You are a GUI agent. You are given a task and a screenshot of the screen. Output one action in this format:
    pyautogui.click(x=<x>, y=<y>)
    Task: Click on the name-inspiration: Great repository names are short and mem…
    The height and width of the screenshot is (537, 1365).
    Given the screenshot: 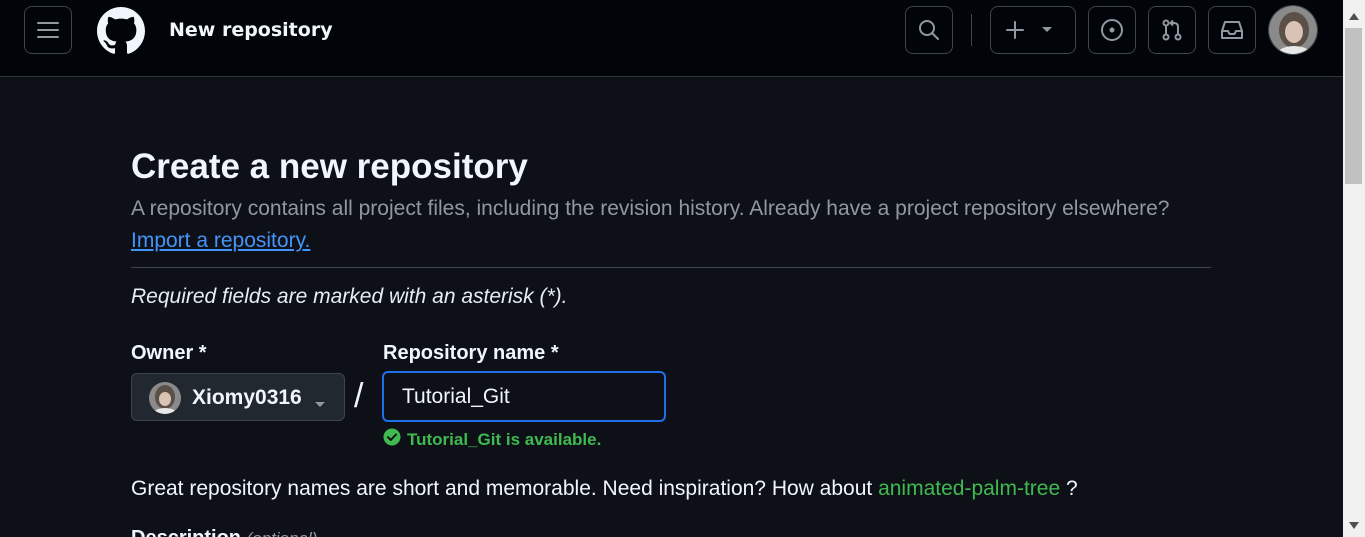 What is the action you would take?
    pyautogui.click(x=604, y=489)
    